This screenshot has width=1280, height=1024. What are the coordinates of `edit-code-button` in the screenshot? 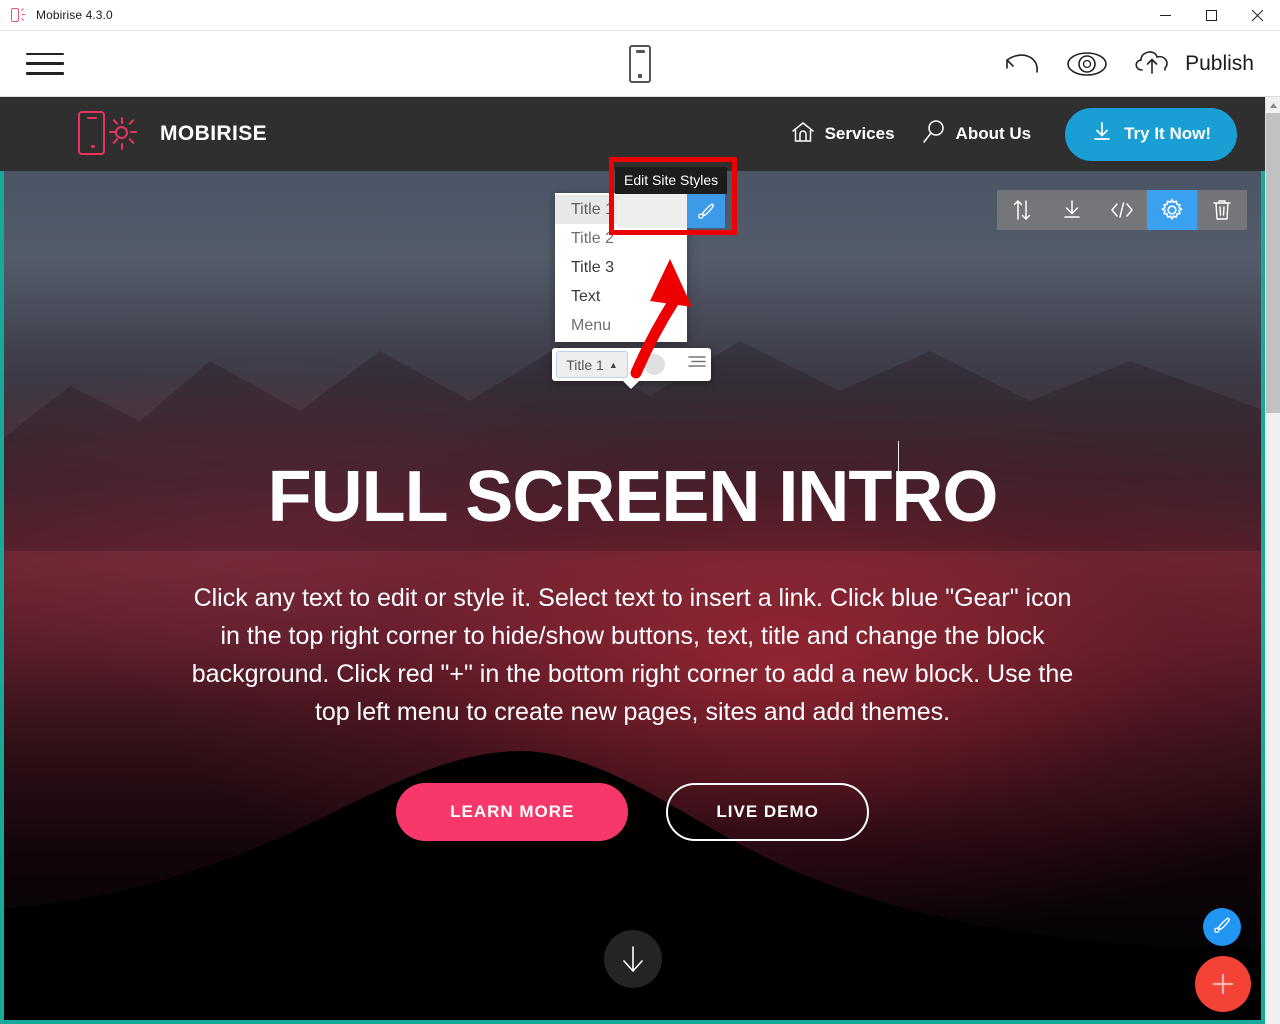 It's located at (1122, 210).